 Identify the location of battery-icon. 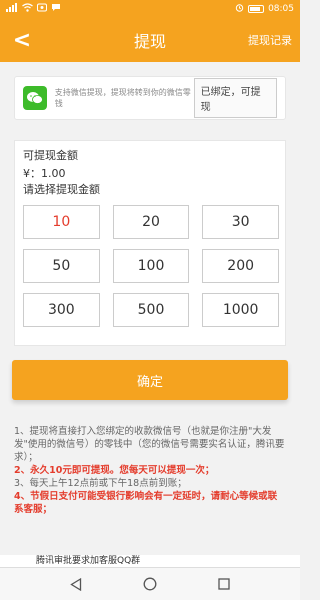
(256, 9).